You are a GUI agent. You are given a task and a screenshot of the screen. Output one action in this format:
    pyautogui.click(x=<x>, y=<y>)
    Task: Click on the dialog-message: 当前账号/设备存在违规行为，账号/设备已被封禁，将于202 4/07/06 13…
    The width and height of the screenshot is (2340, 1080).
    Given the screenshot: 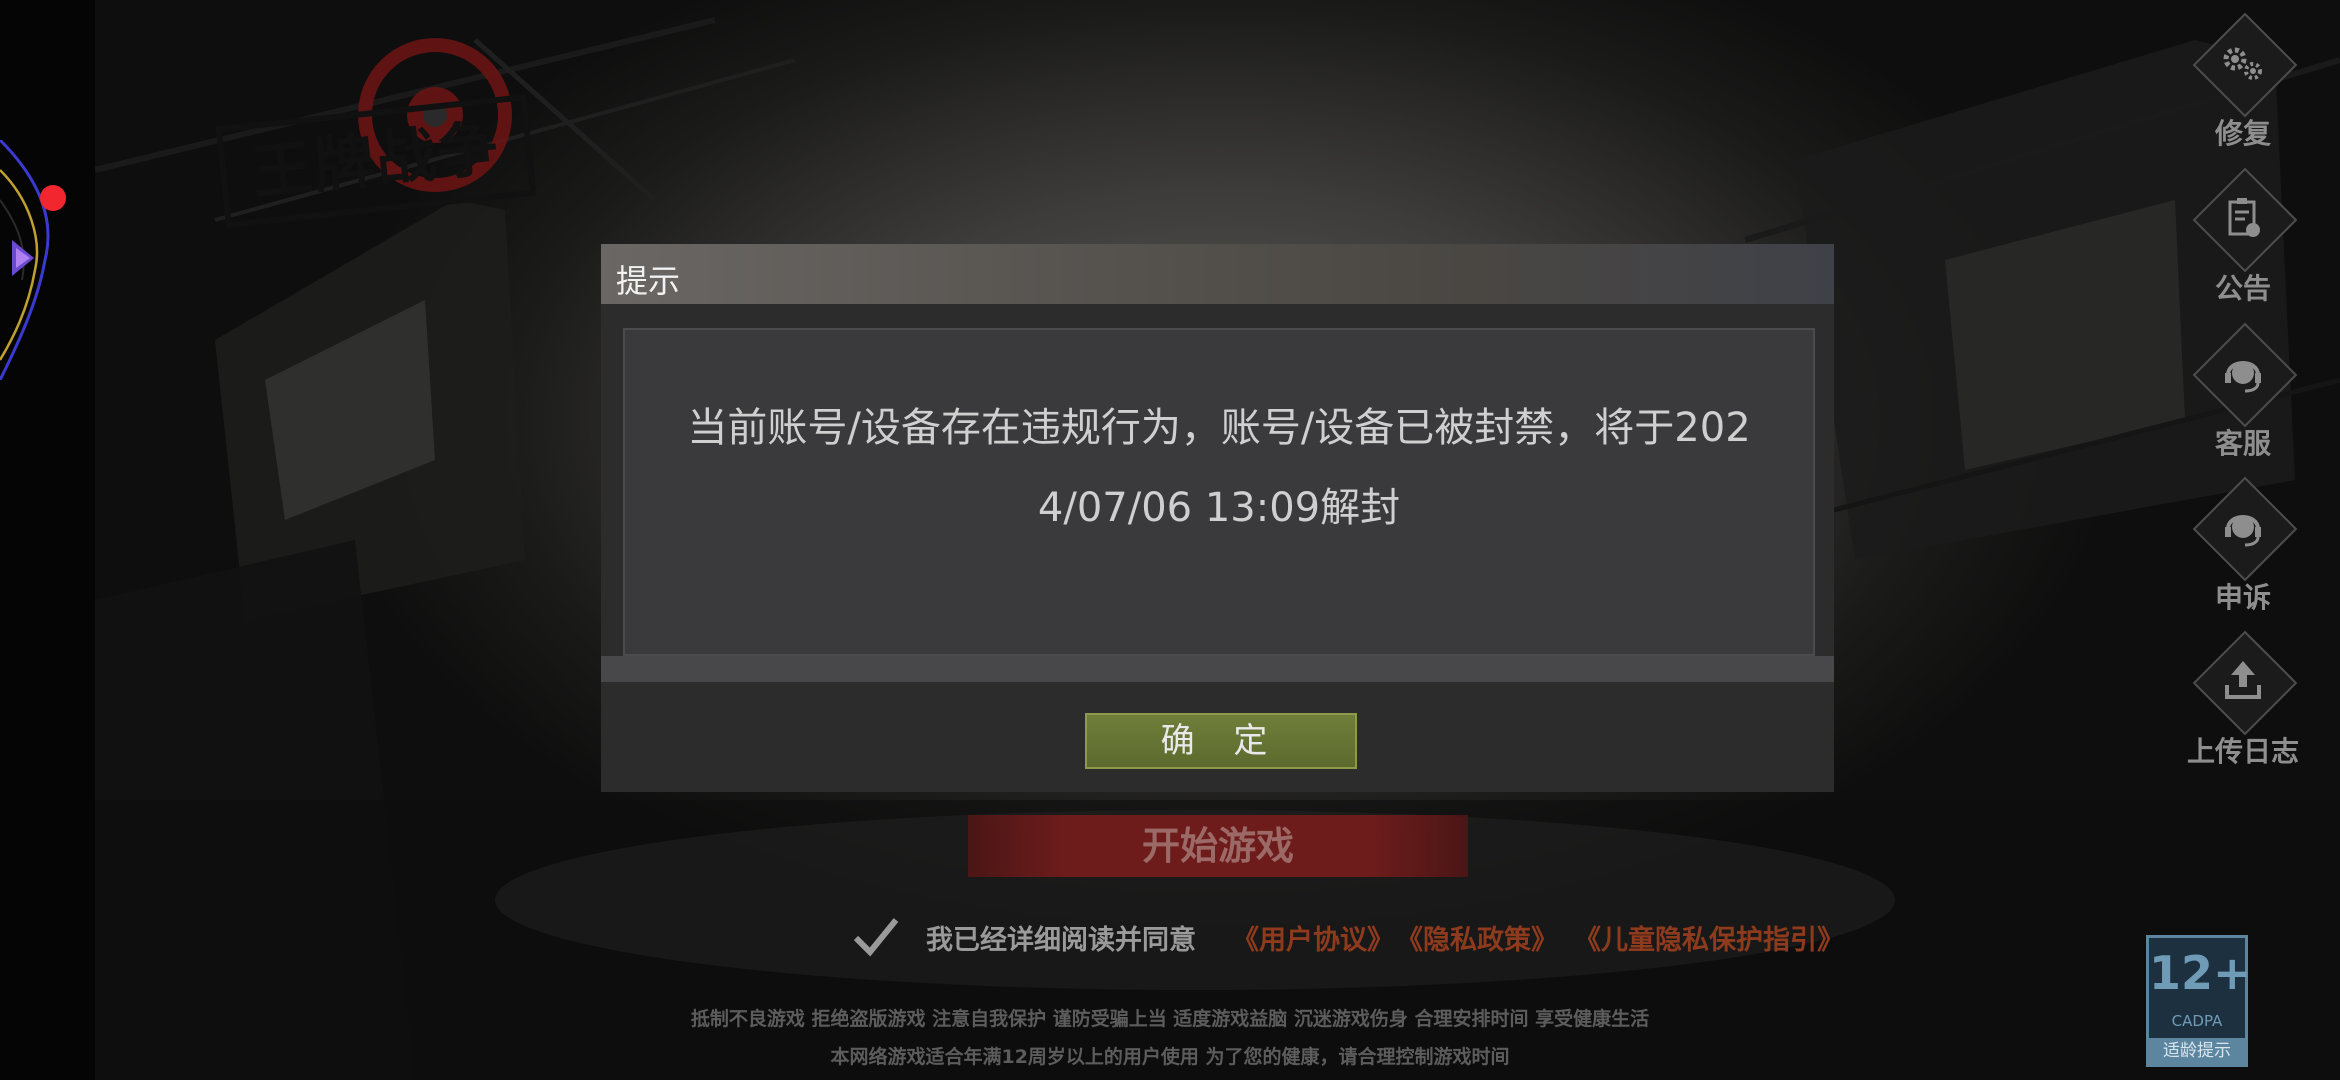 What is the action you would take?
    pyautogui.click(x=1219, y=468)
    